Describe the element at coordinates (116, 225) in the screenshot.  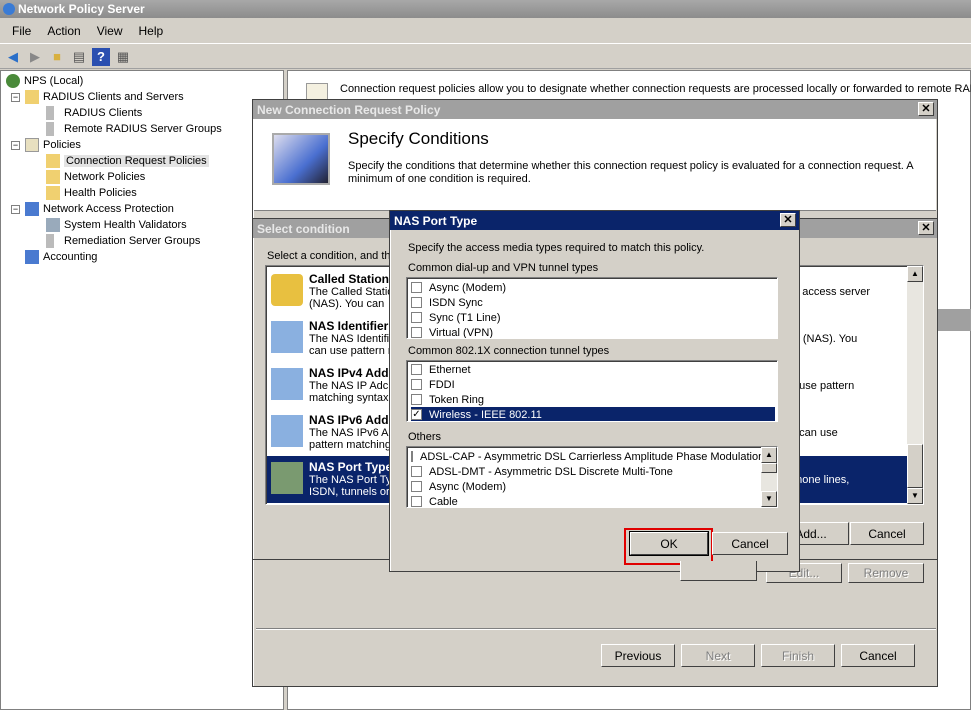
I see `tree-item-shv: System Health Validators` at that location.